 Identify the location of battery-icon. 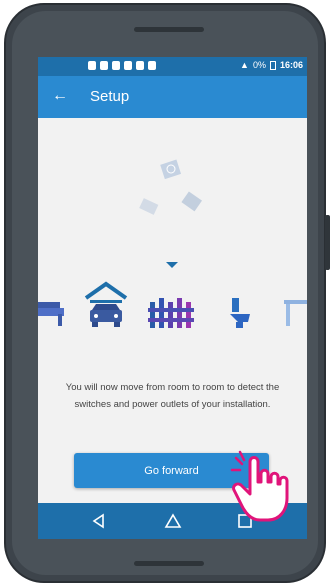
(272, 65).